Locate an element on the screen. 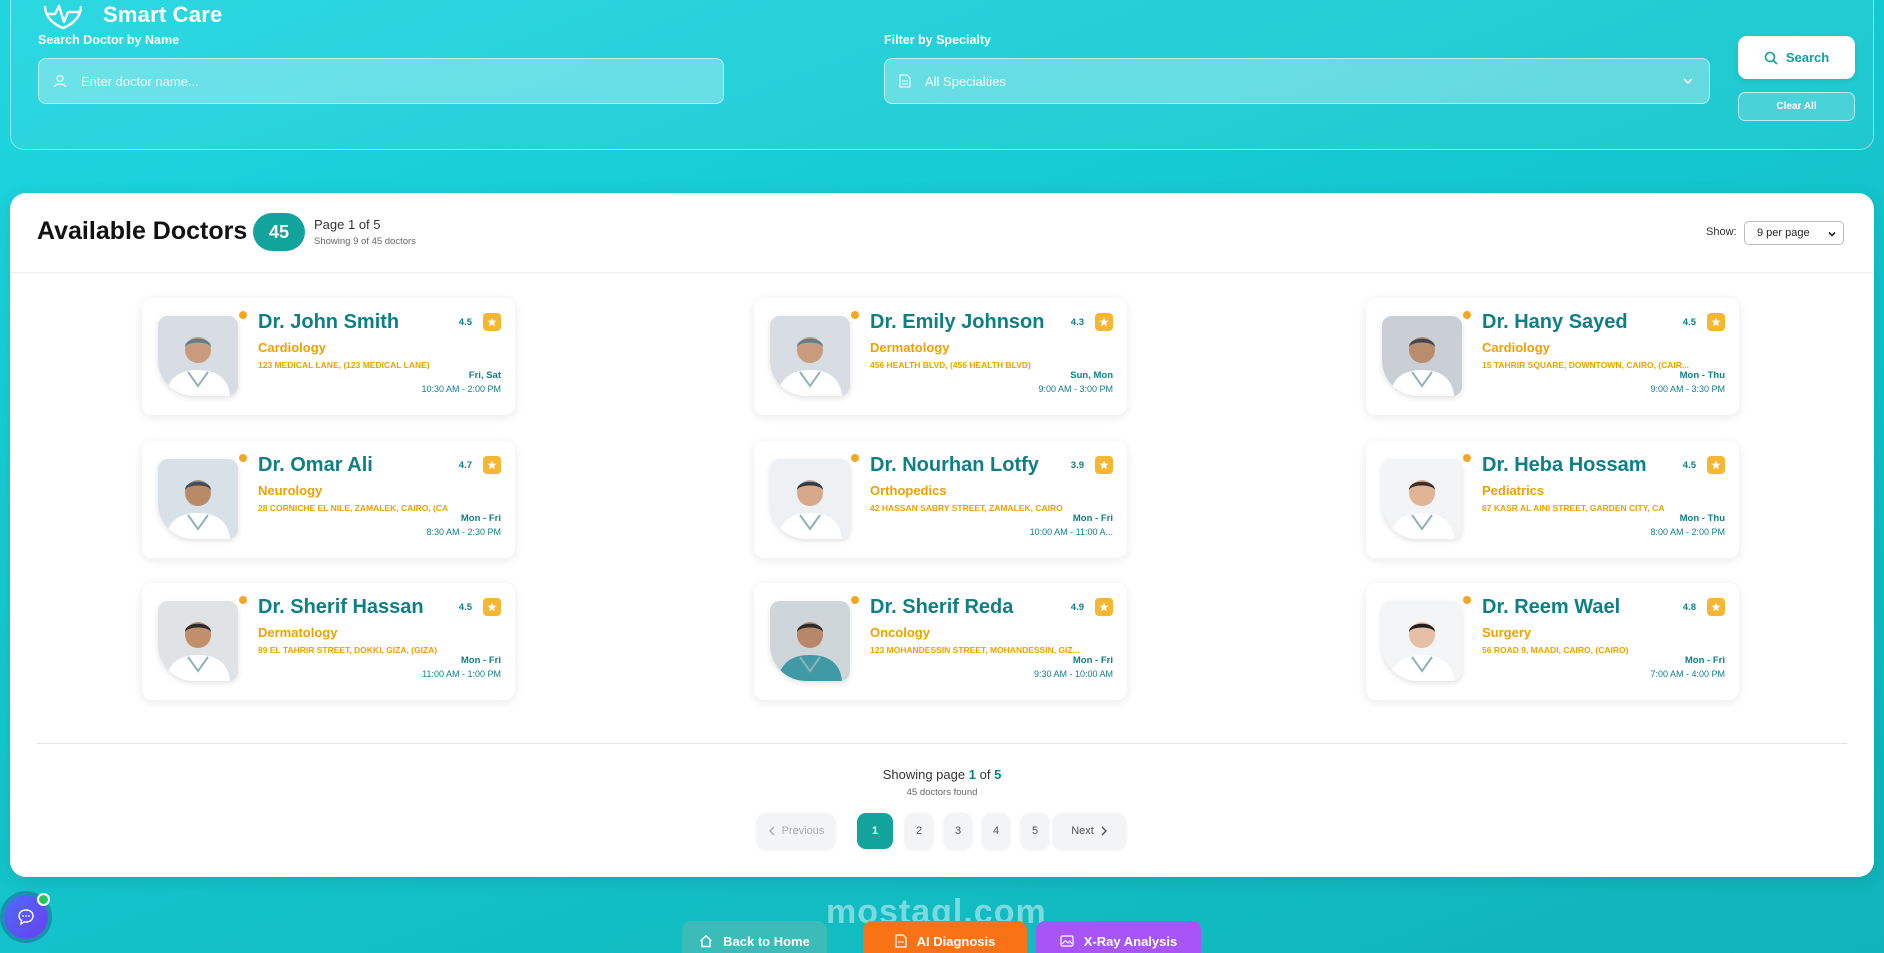 This screenshot has height=953, width=1884. heart-pulse-icon is located at coordinates (63, 17).